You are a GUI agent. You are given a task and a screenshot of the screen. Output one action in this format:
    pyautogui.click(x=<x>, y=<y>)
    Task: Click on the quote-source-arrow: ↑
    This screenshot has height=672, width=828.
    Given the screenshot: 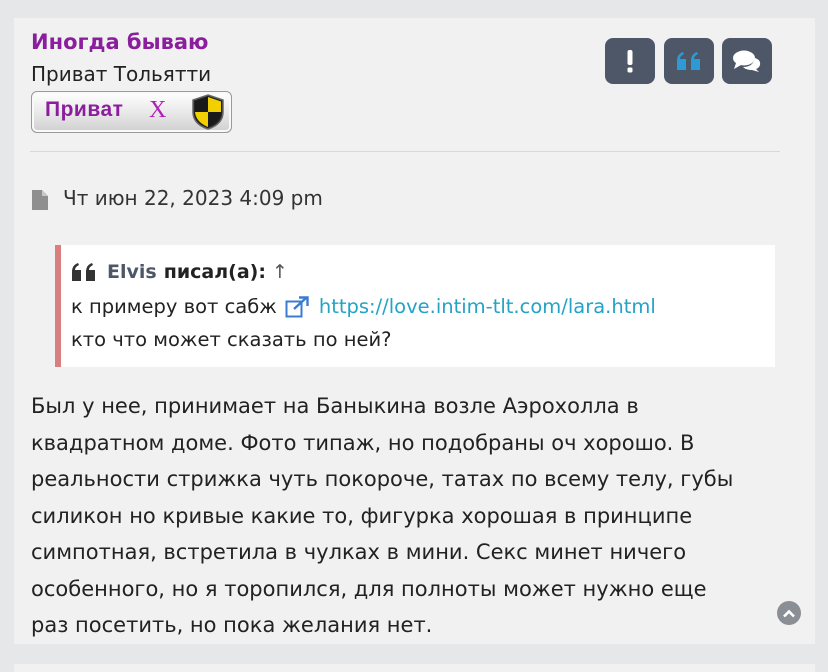 What is the action you would take?
    pyautogui.click(x=280, y=272)
    